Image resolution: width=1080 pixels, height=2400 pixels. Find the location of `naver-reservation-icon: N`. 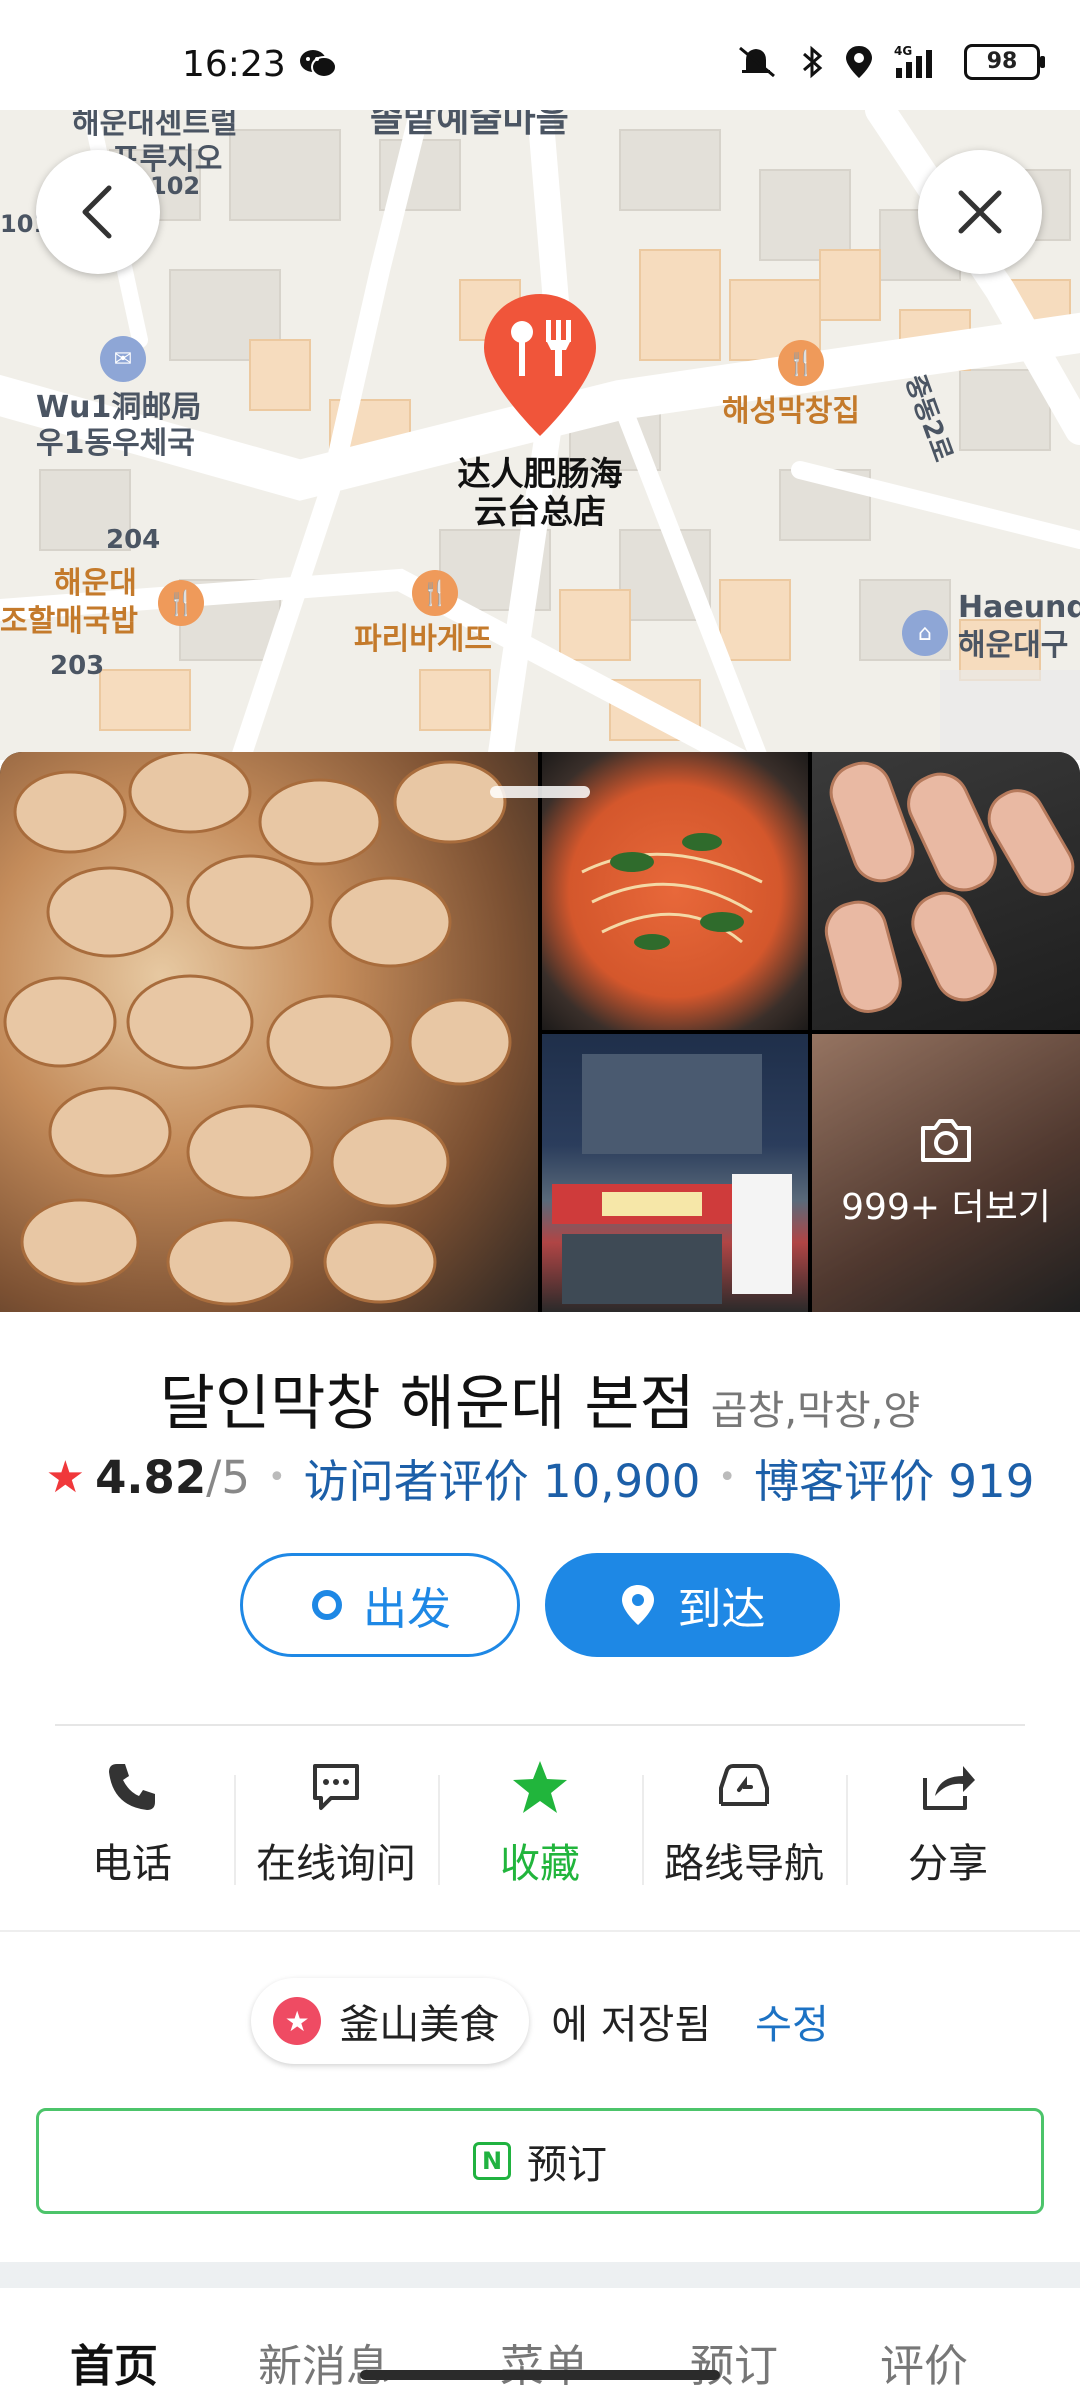

naver-reservation-icon: N is located at coordinates (492, 2161).